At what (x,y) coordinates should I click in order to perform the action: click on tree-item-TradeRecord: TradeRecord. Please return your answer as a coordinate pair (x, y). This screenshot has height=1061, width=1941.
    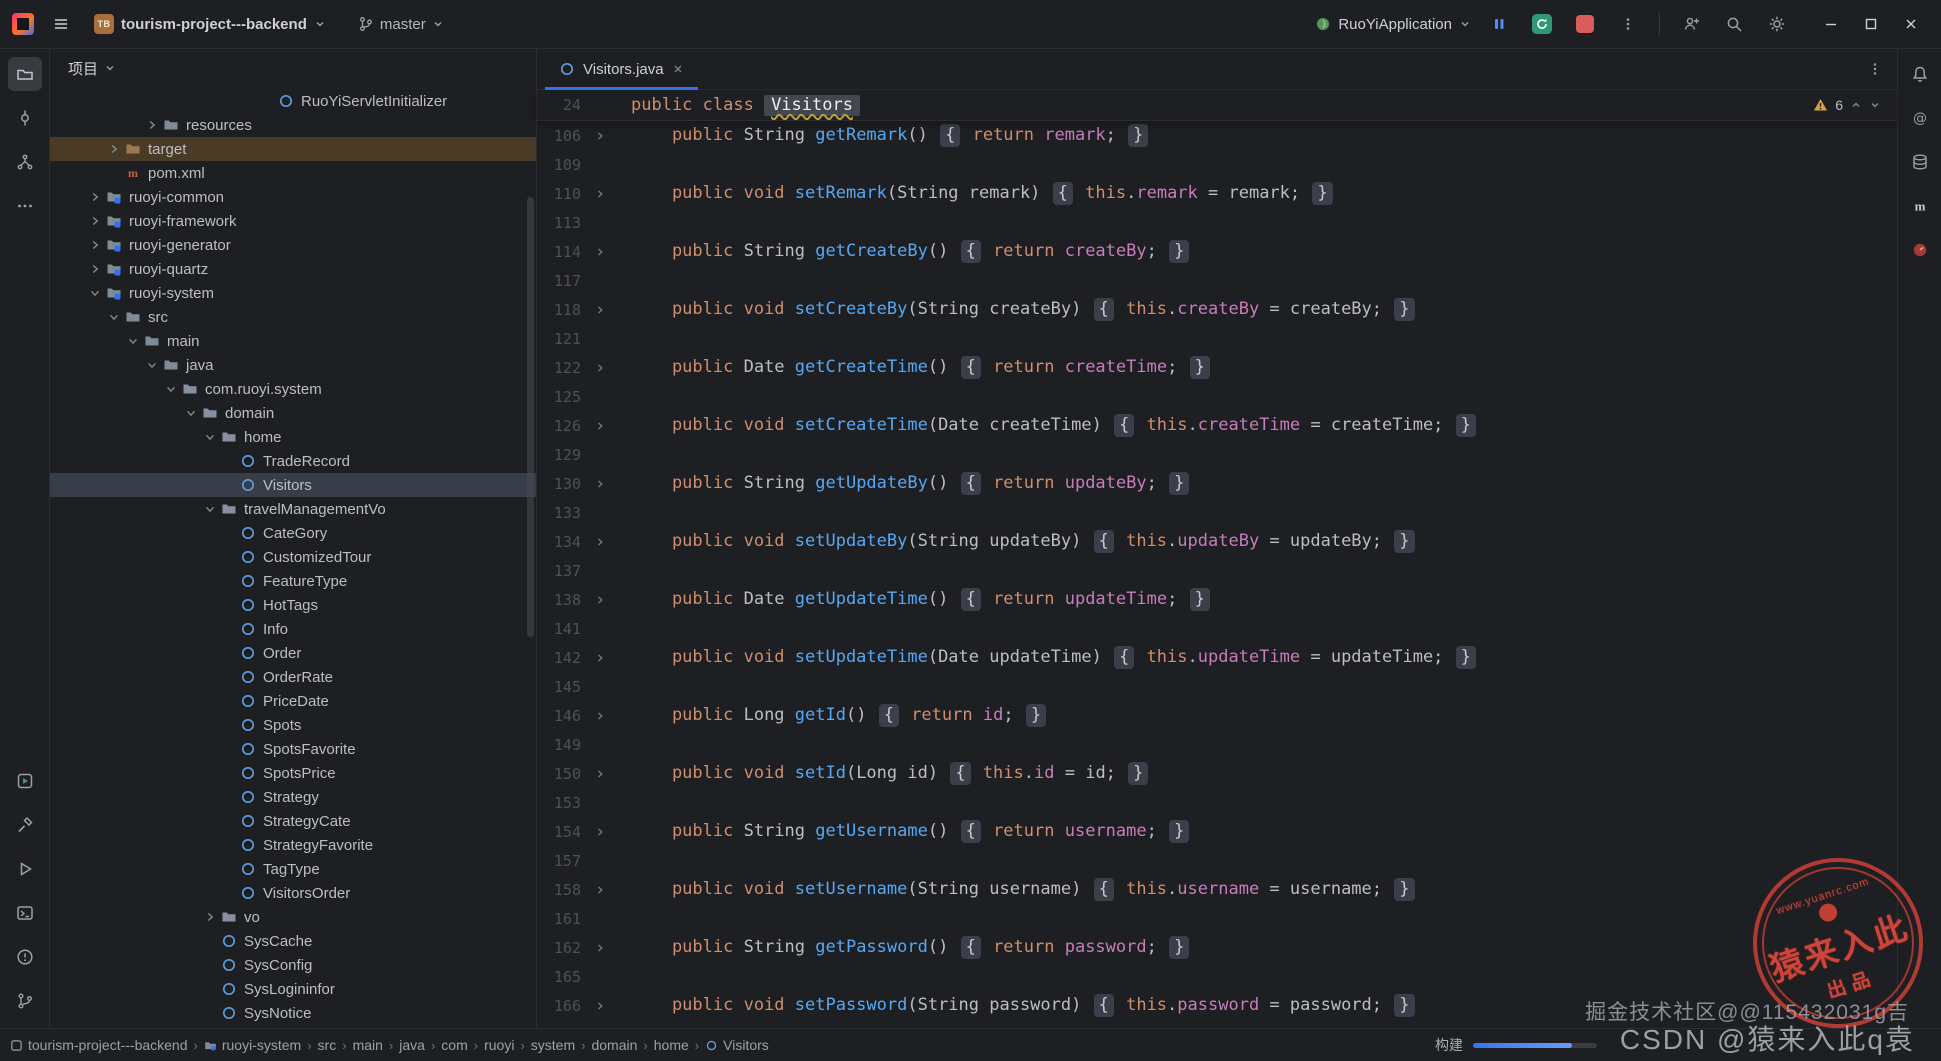
    Looking at the image, I should click on (293, 461).